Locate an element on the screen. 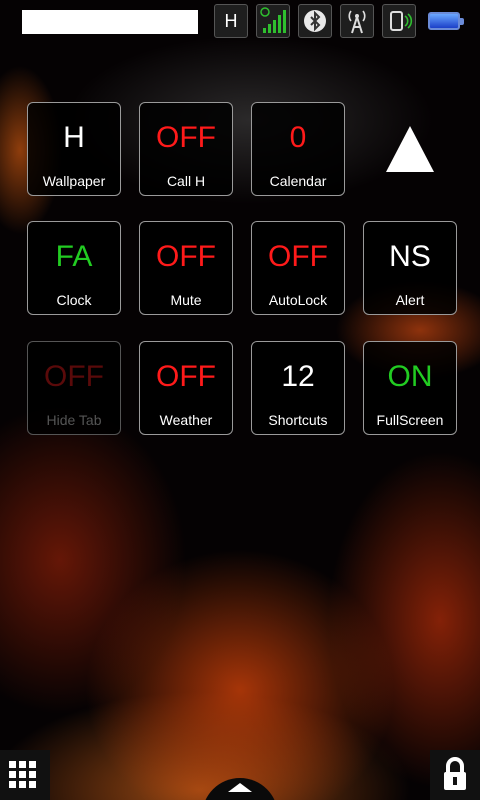 The image size is (480, 800). call-h-toggle: OFF Call H is located at coordinates (186, 149).